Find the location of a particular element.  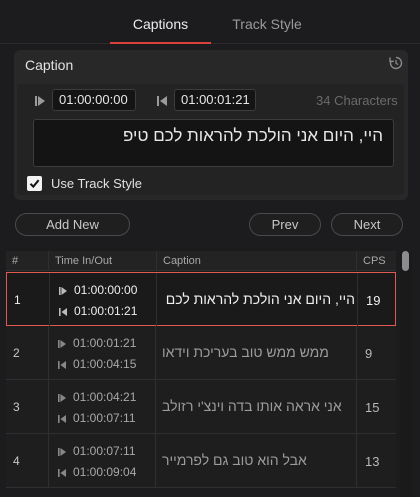

header-cps: CPS is located at coordinates (376, 261).